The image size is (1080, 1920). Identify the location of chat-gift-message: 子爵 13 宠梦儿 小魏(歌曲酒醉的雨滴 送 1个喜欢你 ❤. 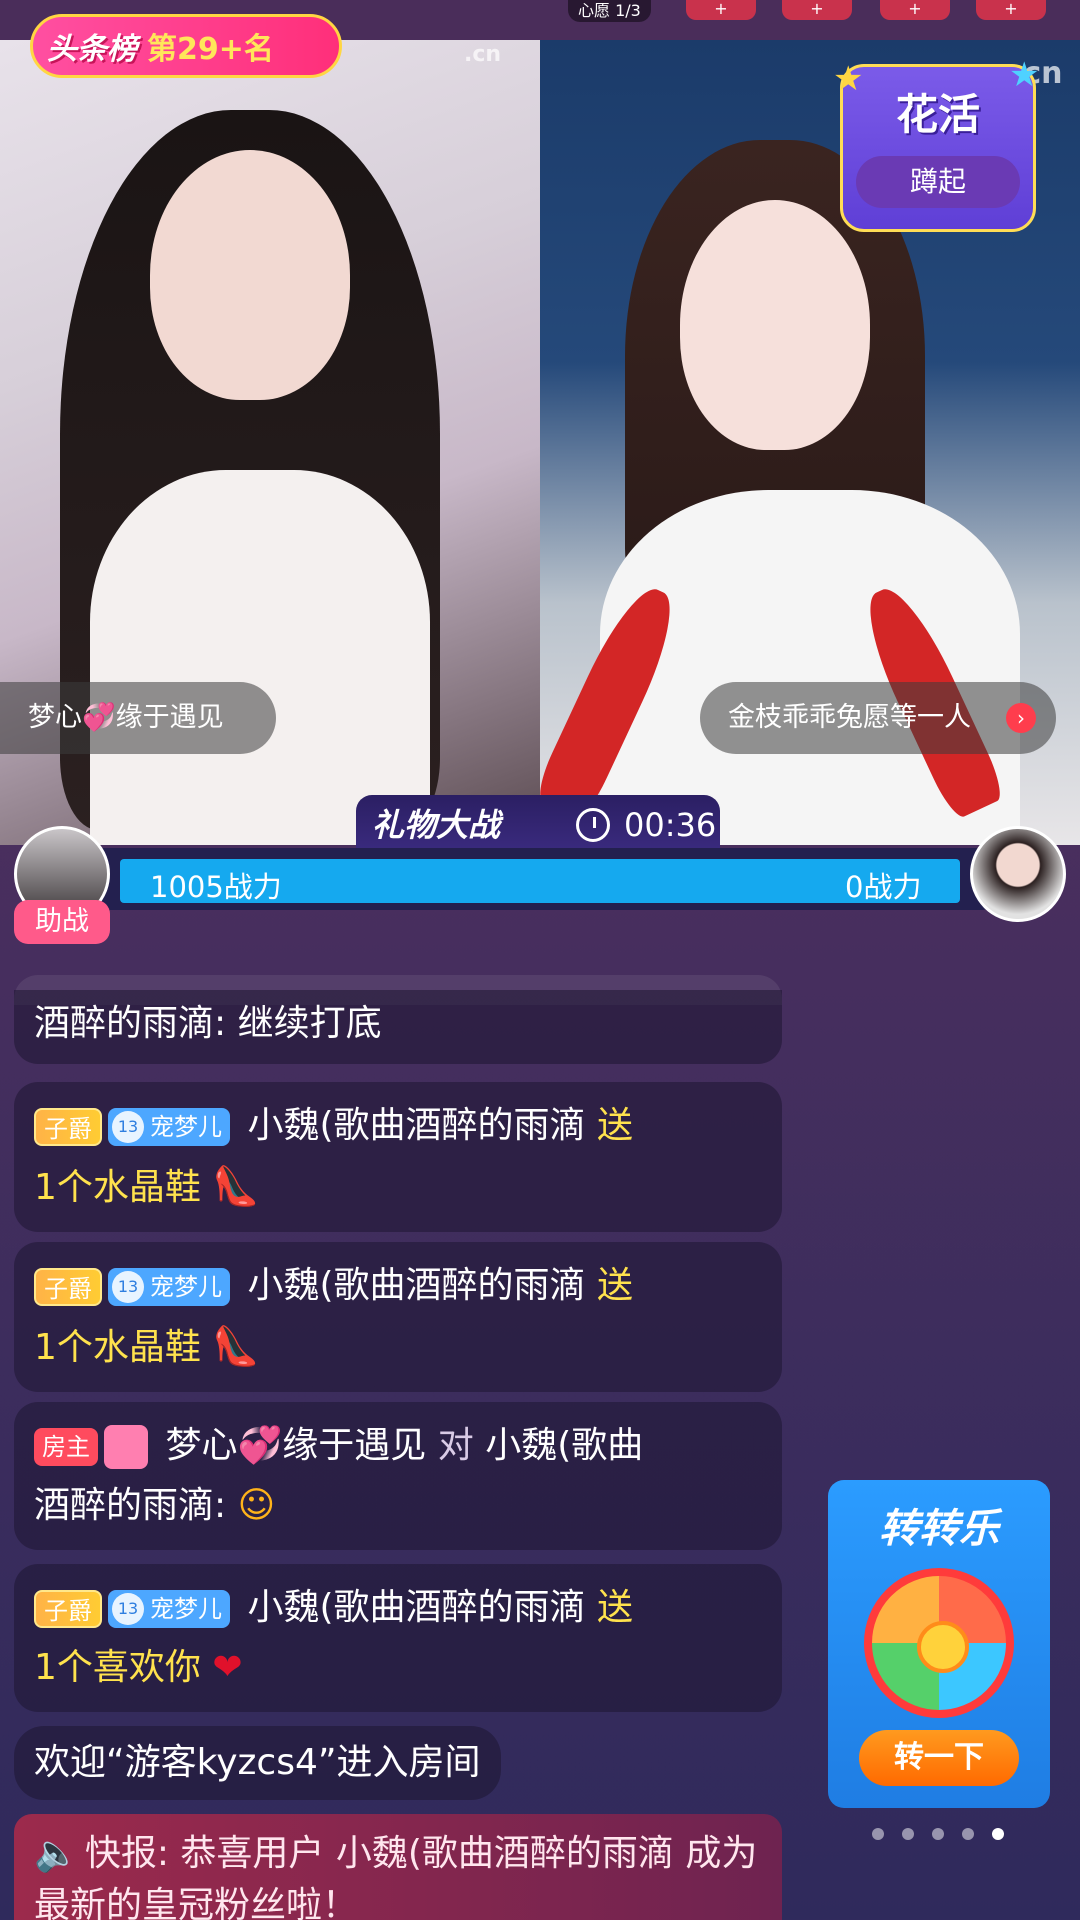
(398, 1638).